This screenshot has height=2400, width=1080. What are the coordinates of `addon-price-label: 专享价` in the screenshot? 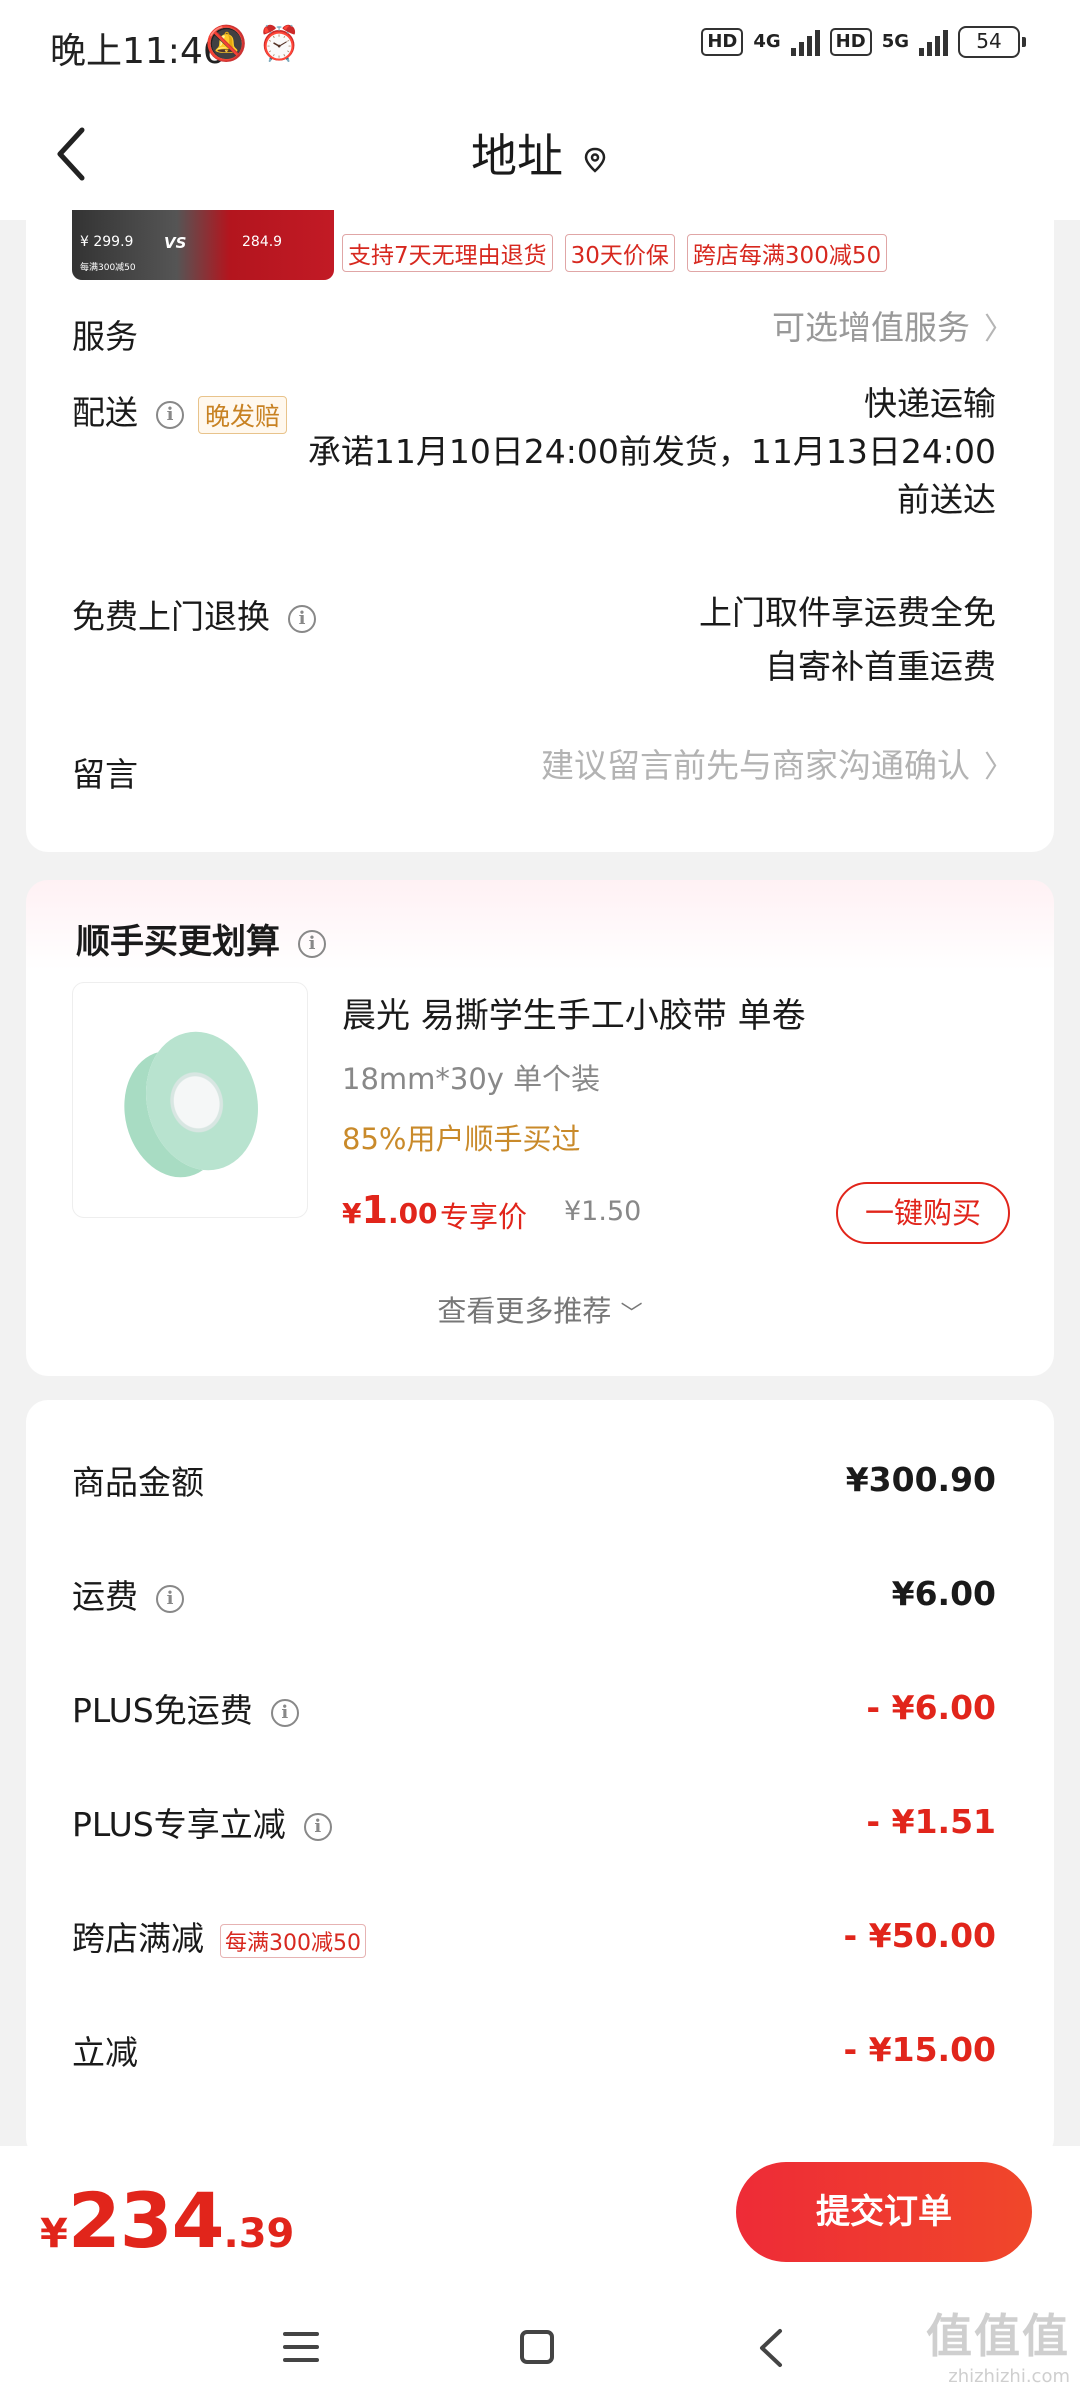 It's located at (484, 1217).